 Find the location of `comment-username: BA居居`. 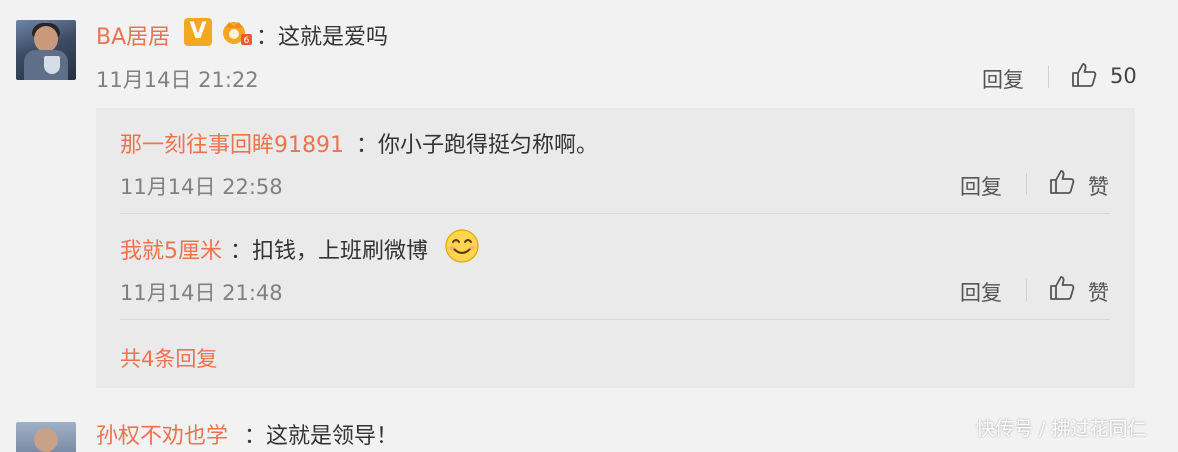

comment-username: BA居居 is located at coordinates (133, 35).